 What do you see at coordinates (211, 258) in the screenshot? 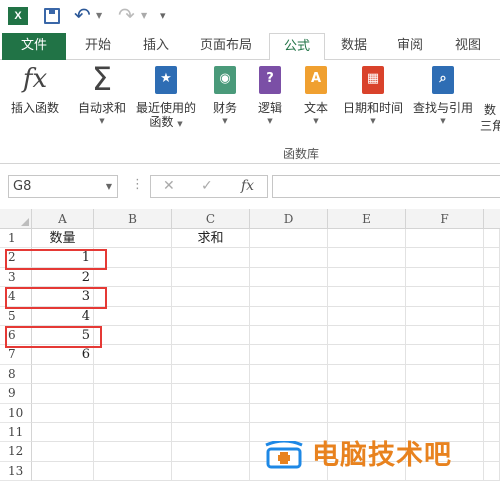
I see `cell-c2` at bounding box center [211, 258].